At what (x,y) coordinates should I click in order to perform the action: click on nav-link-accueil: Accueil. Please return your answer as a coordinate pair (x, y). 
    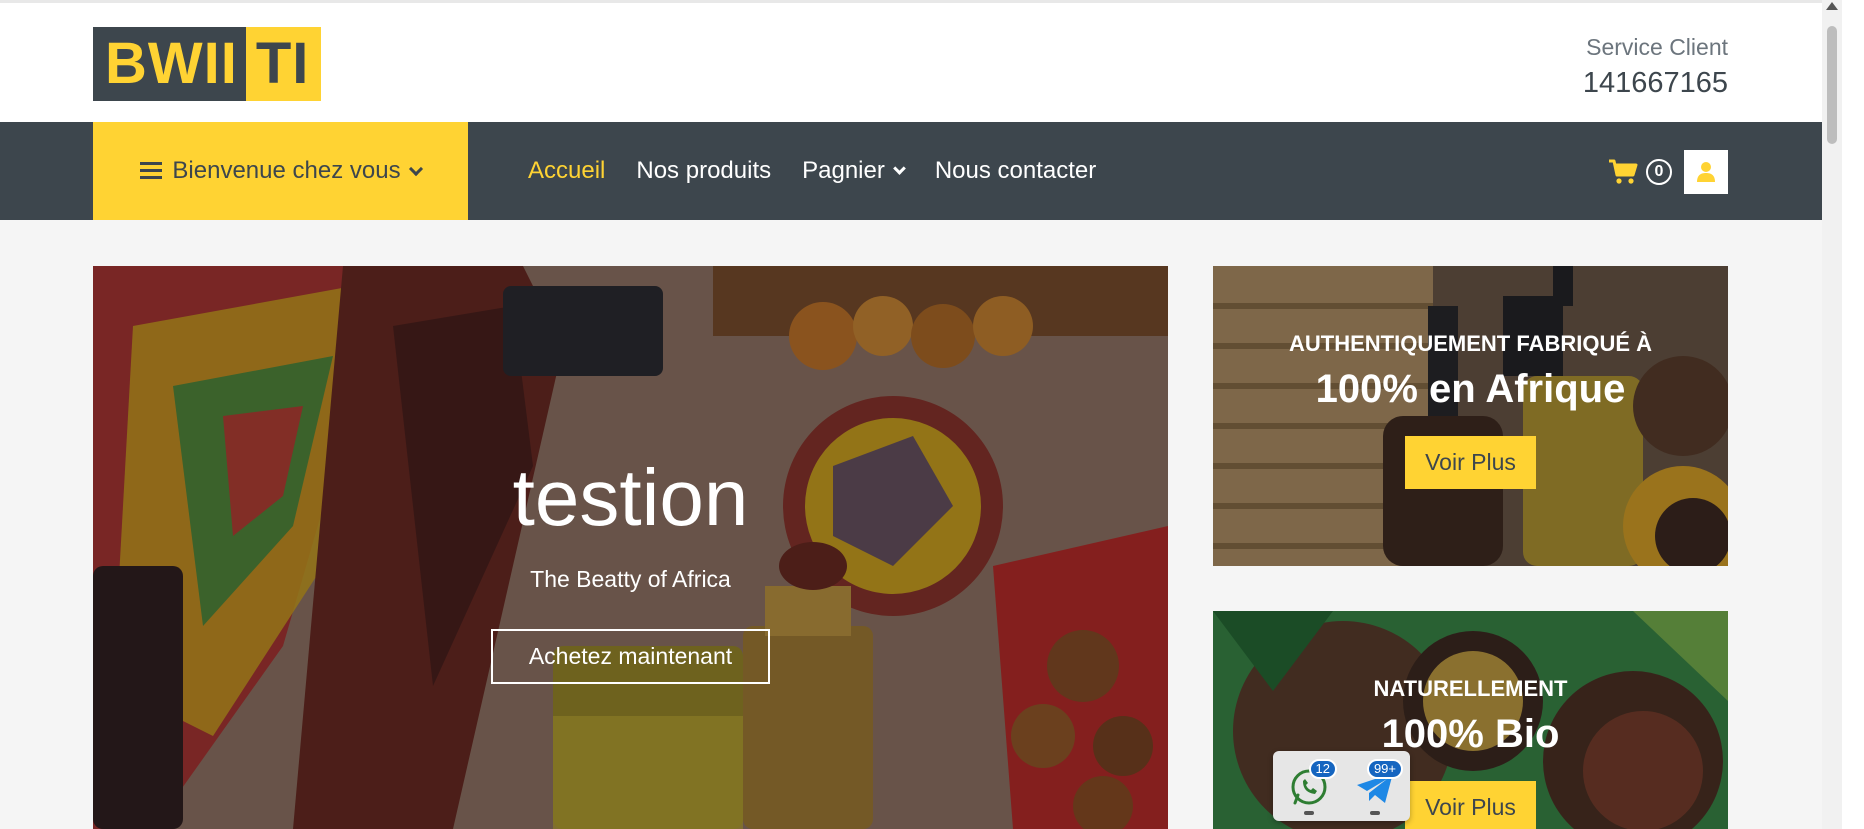
    Looking at the image, I should click on (566, 171).